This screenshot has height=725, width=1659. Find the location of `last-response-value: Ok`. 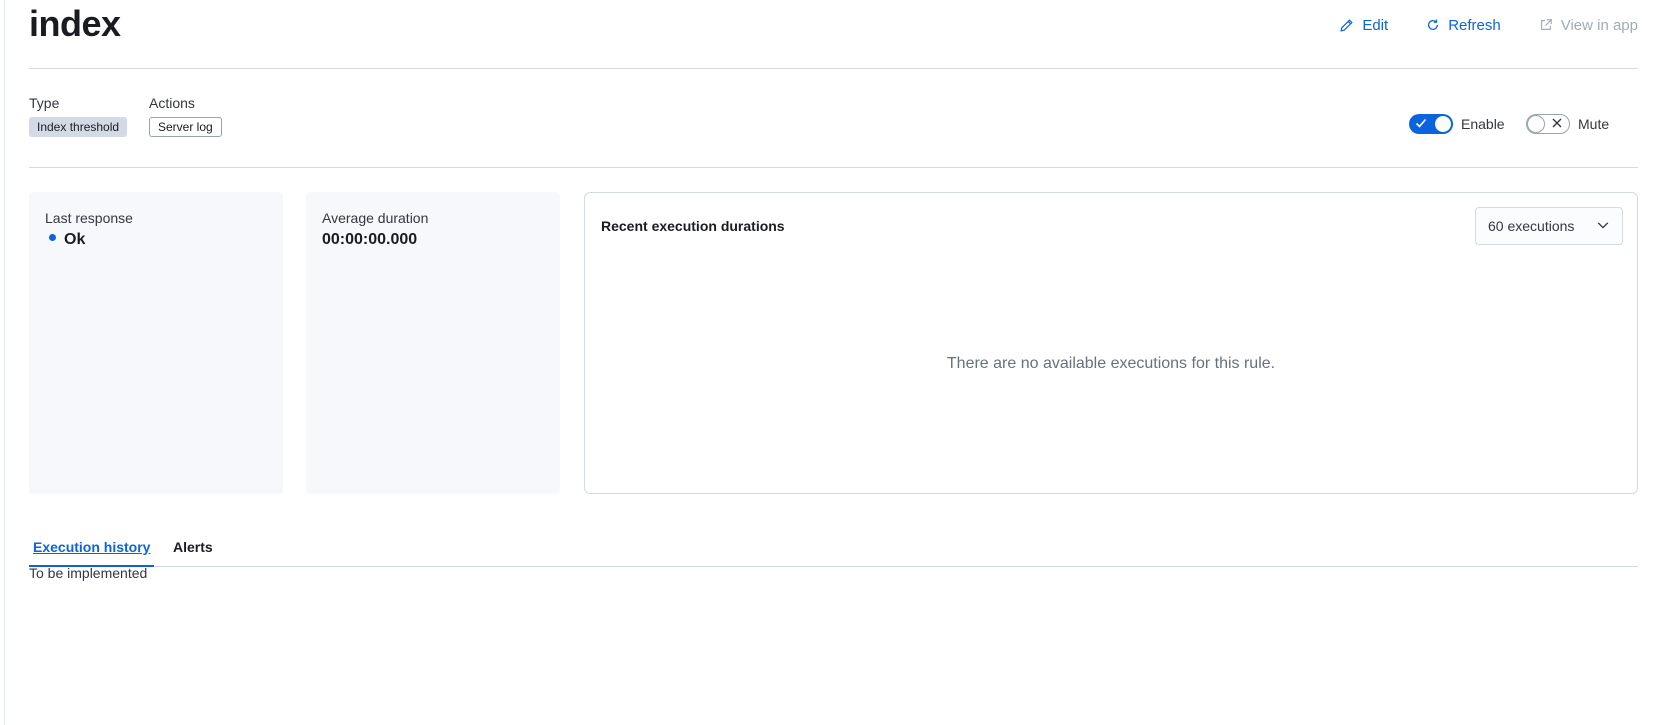

last-response-value: Ok is located at coordinates (75, 239).